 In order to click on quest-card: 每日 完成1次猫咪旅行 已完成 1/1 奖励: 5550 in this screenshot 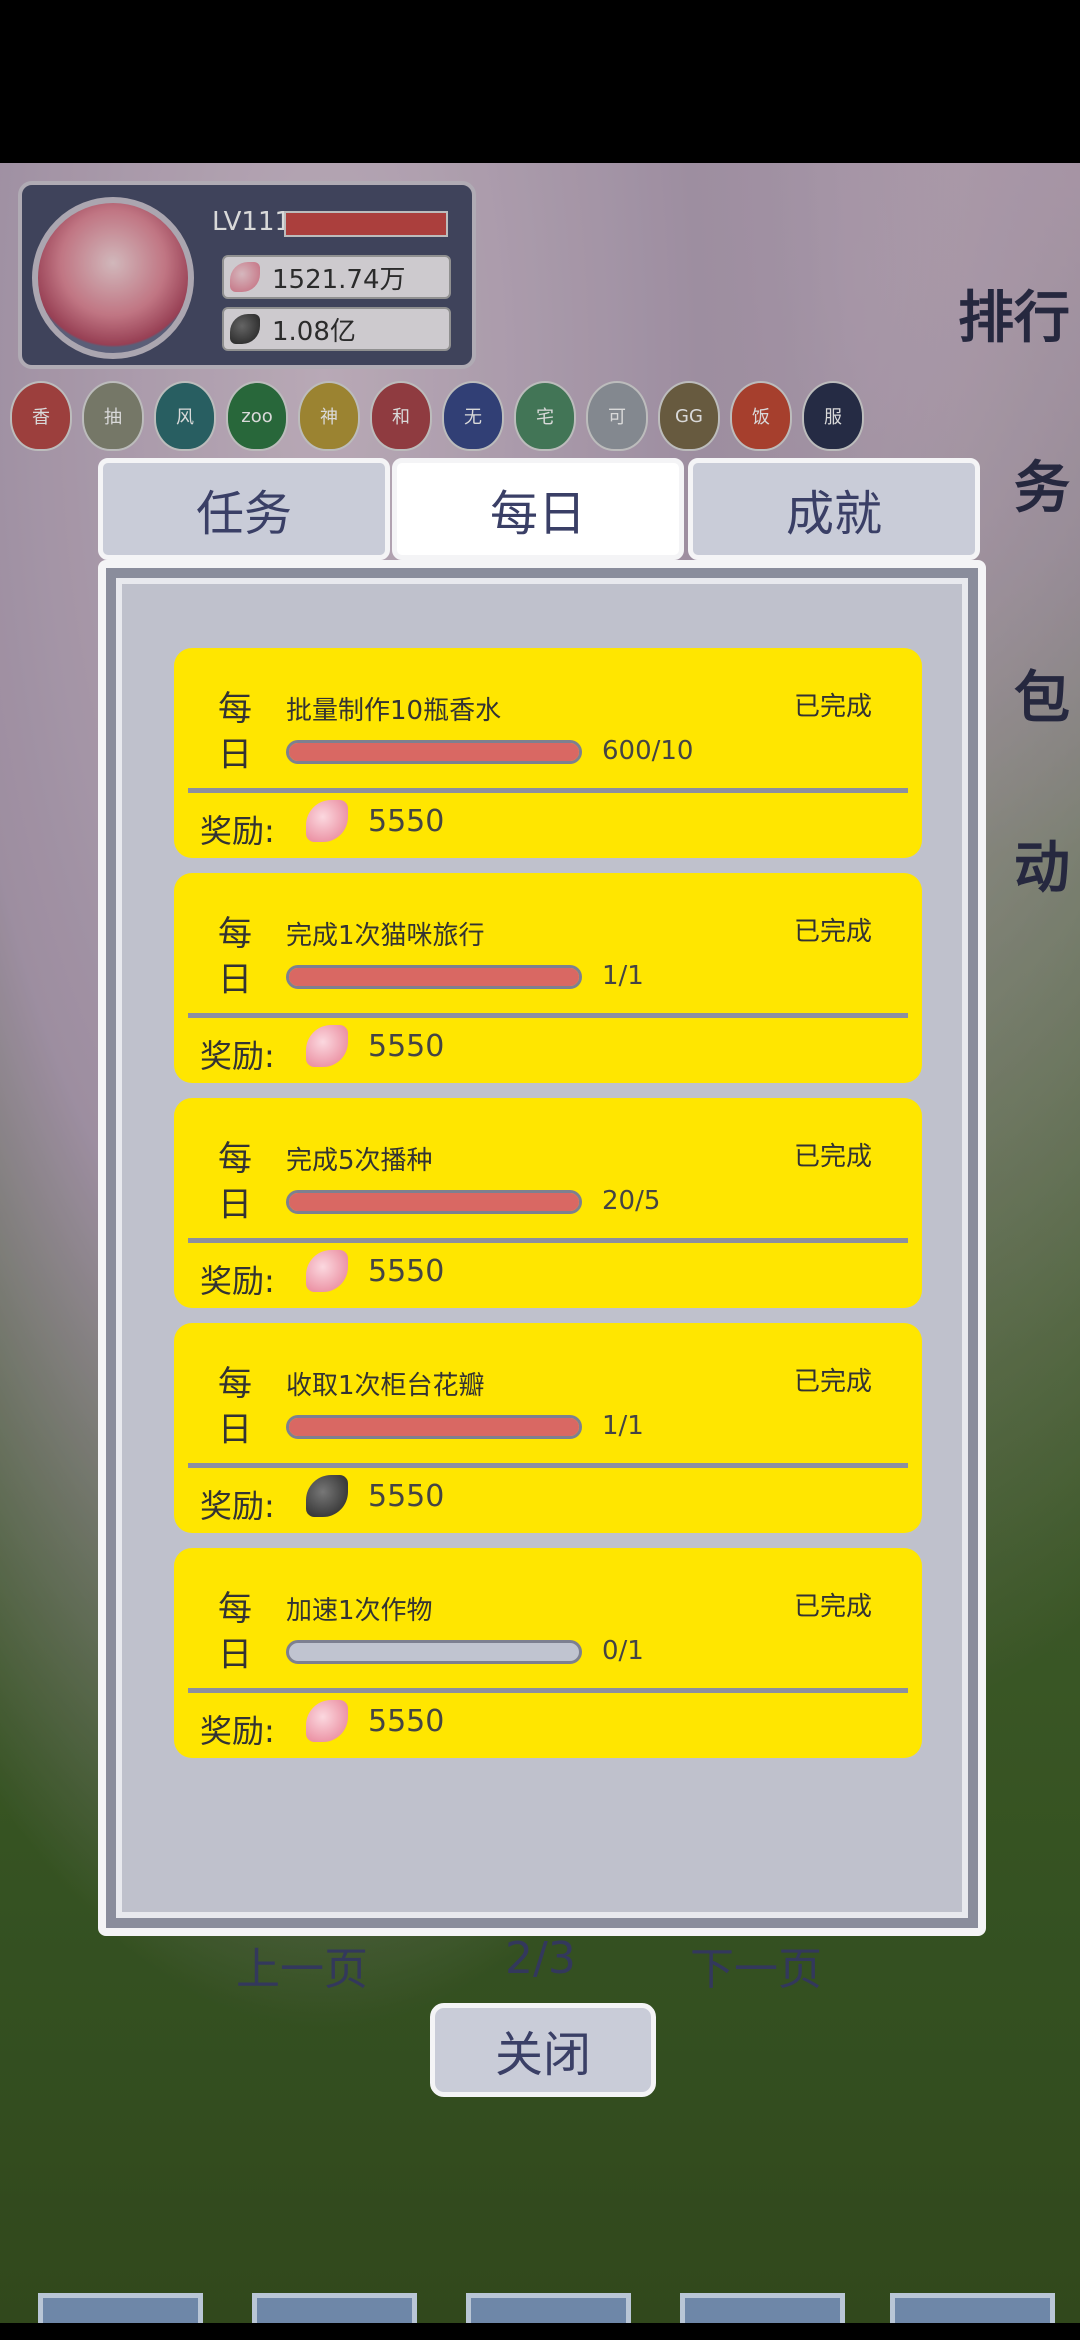, I will do `click(548, 978)`.